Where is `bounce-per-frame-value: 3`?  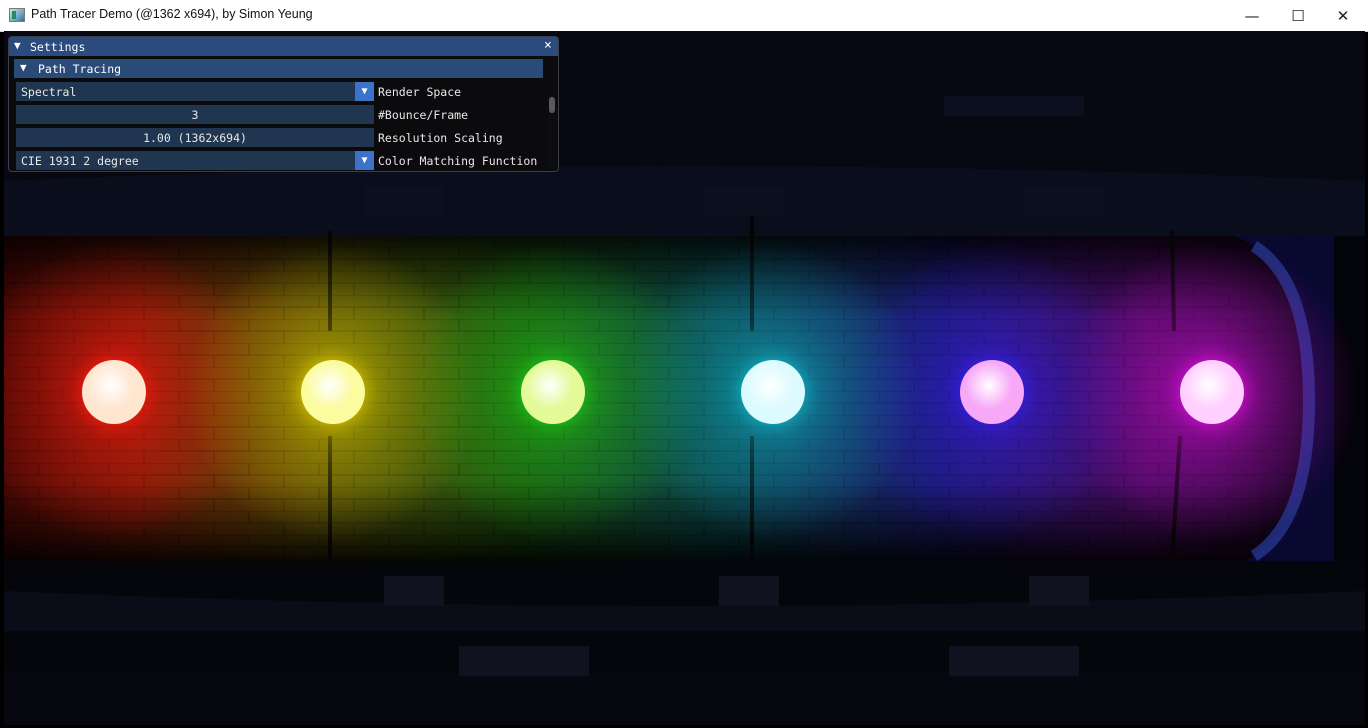 bounce-per-frame-value: 3 is located at coordinates (195, 115).